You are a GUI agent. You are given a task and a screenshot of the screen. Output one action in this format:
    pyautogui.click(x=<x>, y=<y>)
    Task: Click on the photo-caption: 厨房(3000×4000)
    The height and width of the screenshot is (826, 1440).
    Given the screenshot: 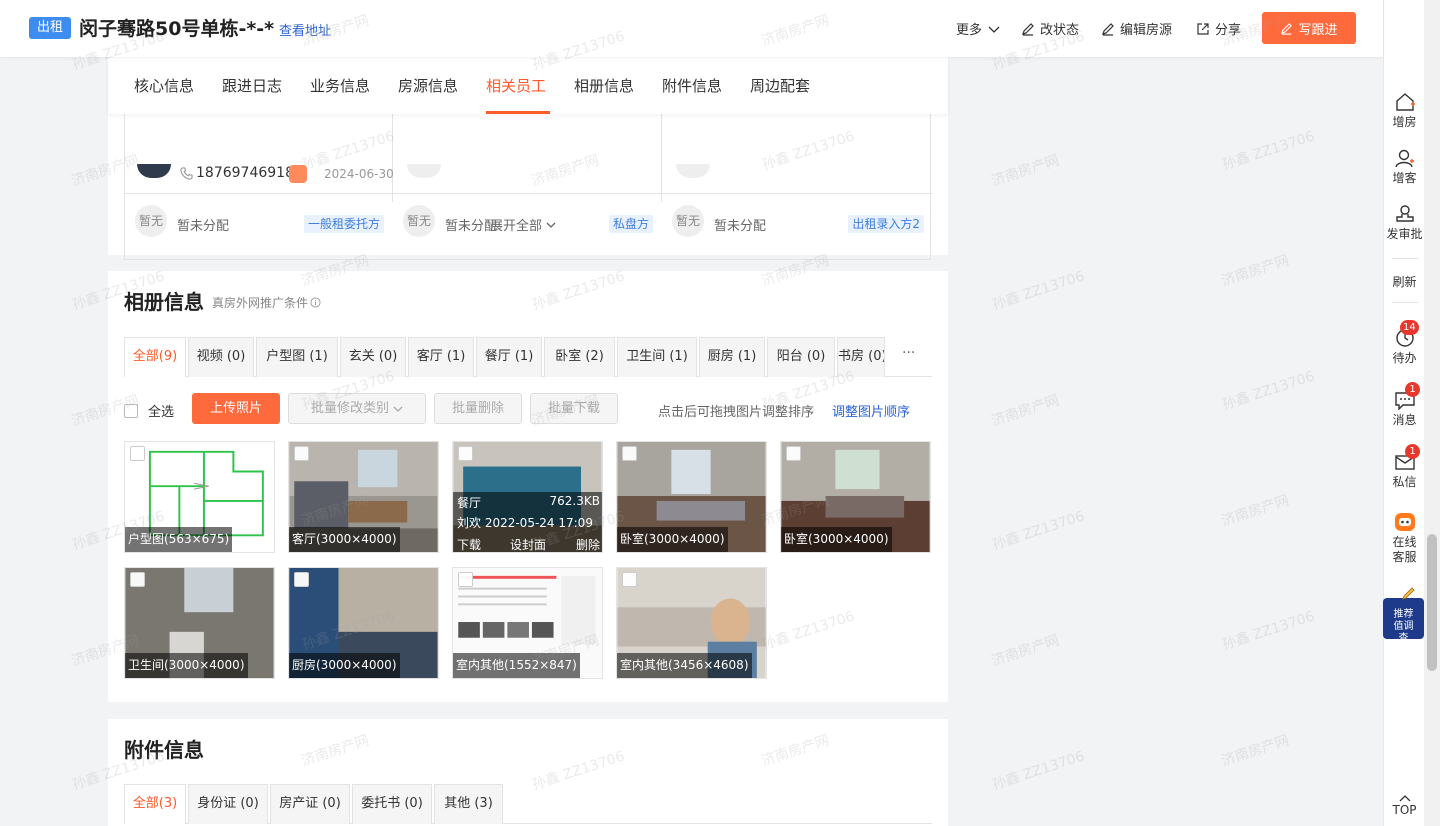 What is the action you would take?
    pyautogui.click(x=344, y=665)
    